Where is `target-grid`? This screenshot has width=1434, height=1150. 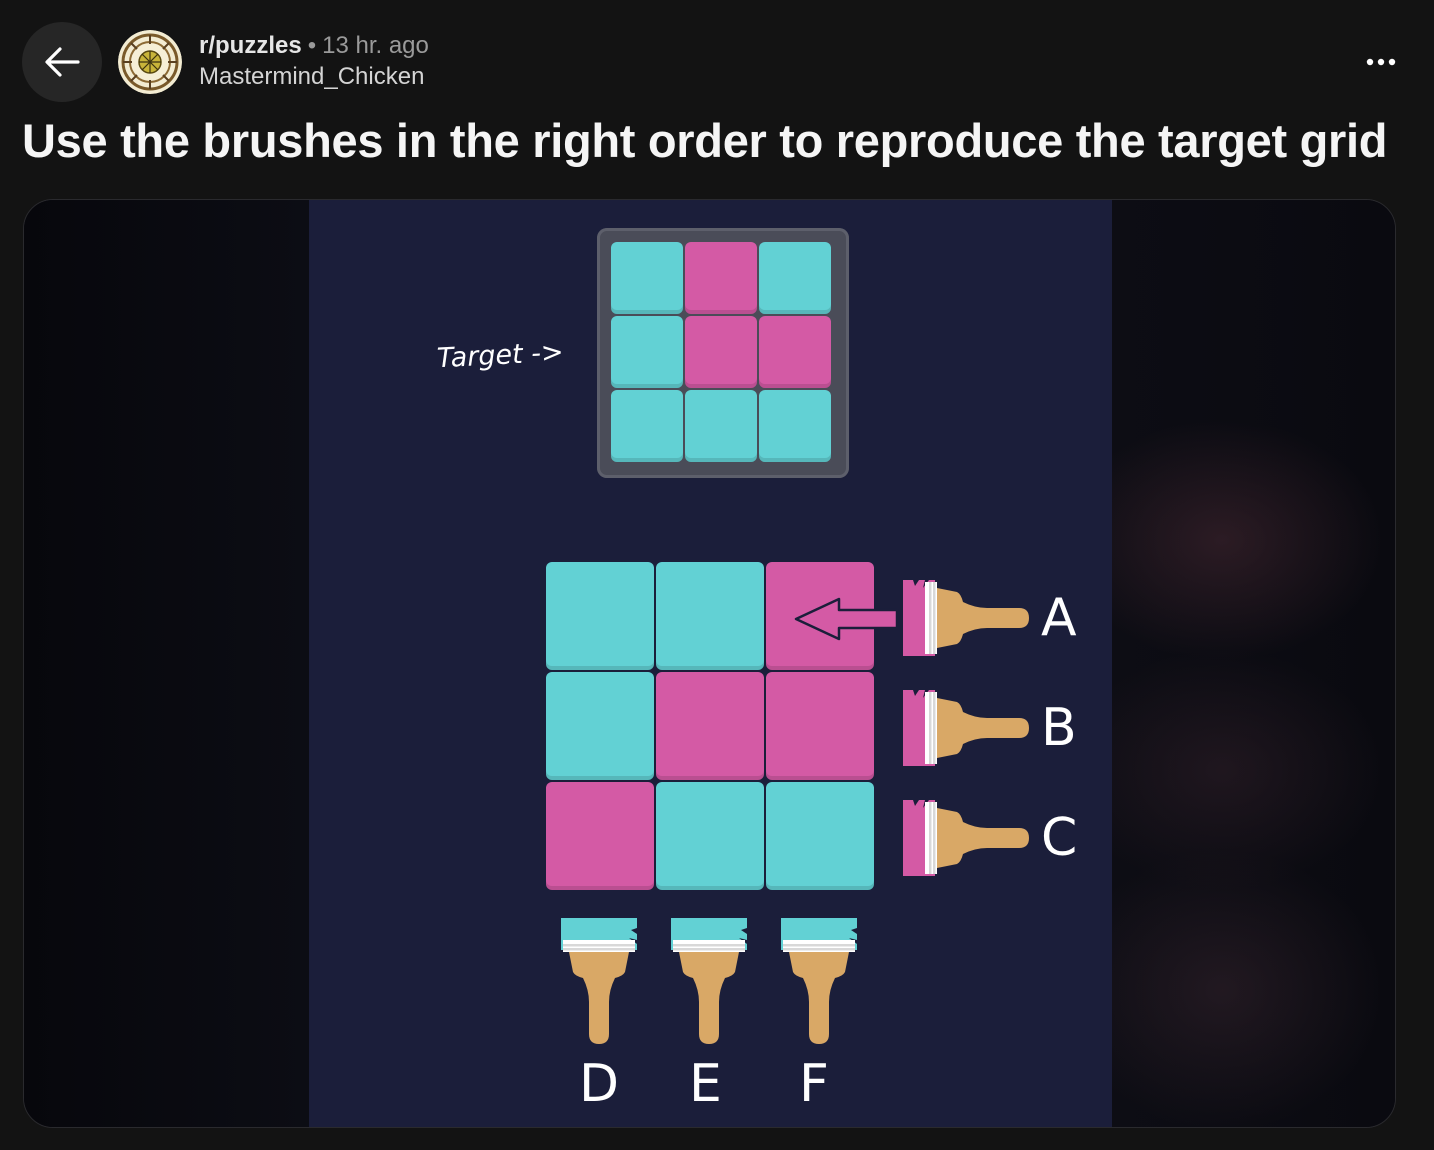
target-grid is located at coordinates (723, 353).